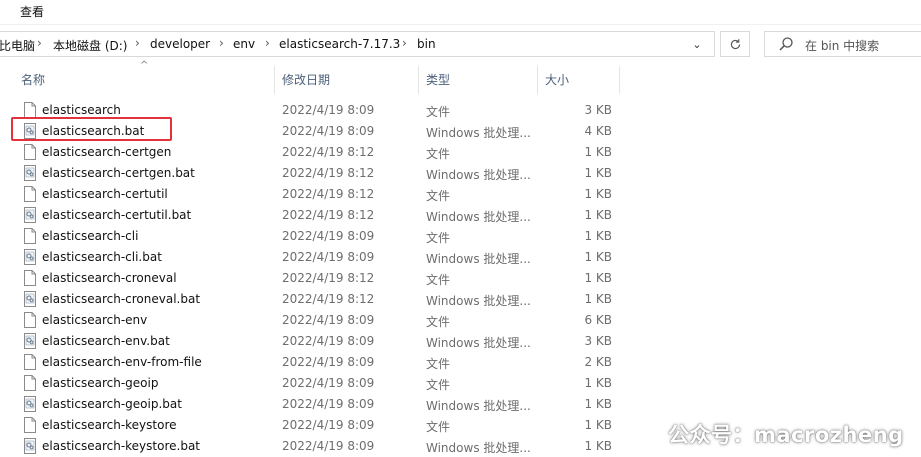  I want to click on column-header-date: 修改日期, so click(306, 80).